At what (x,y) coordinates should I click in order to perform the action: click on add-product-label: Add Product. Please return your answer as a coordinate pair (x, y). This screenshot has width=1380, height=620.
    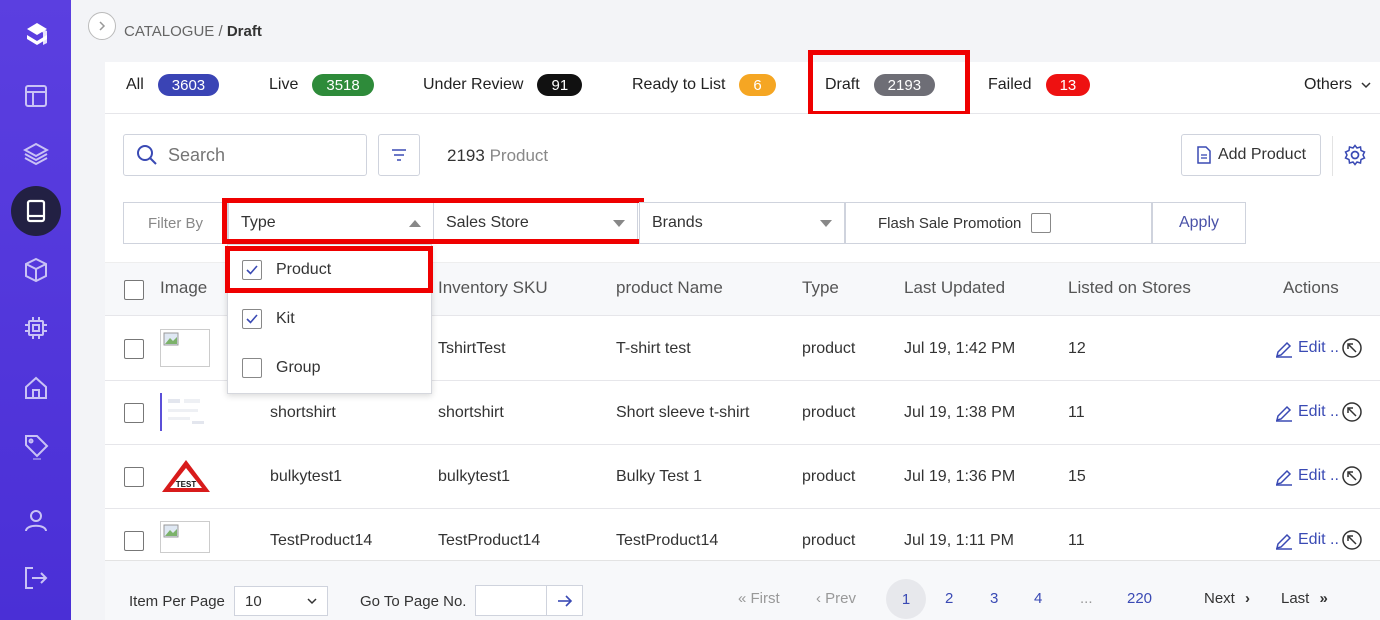
    Looking at the image, I should click on (1262, 154).